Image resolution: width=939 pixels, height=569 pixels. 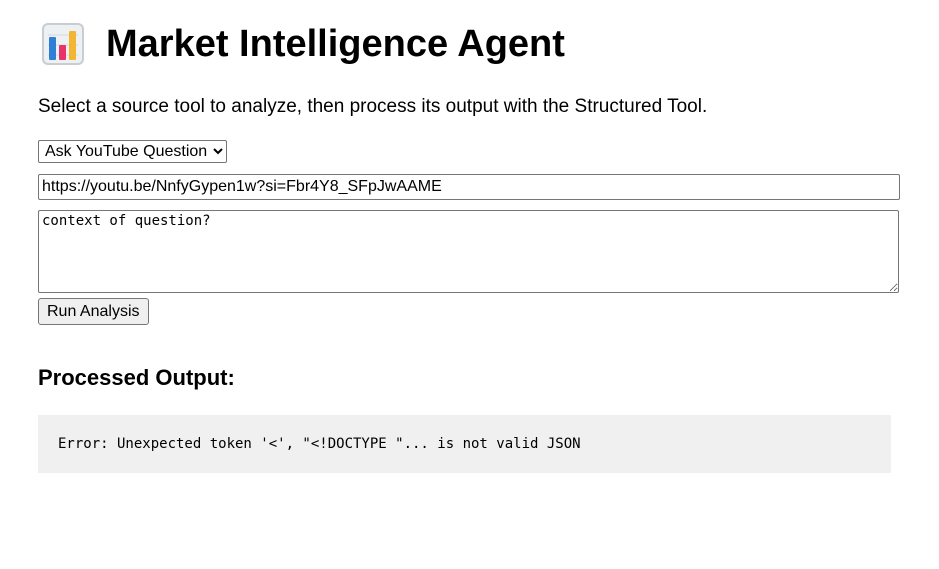 I want to click on run-analysis-button: Run Analysis, so click(x=93, y=311).